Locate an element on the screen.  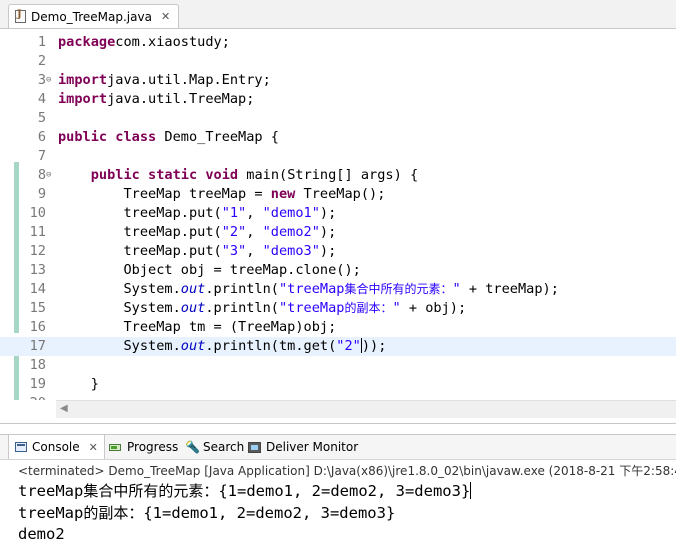
code-token: "demo1" is located at coordinates (291, 213).